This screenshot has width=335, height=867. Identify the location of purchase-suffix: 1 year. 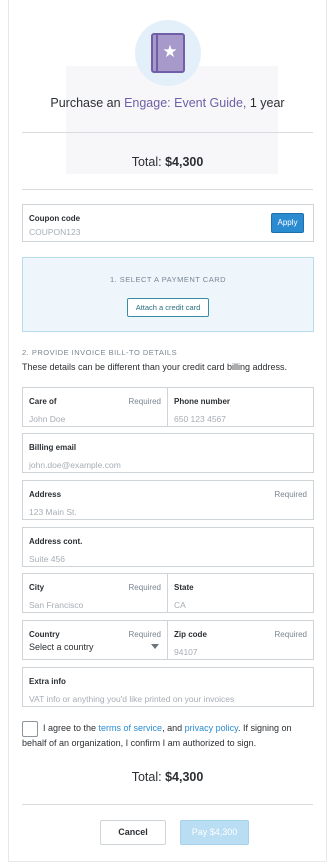
(265, 103).